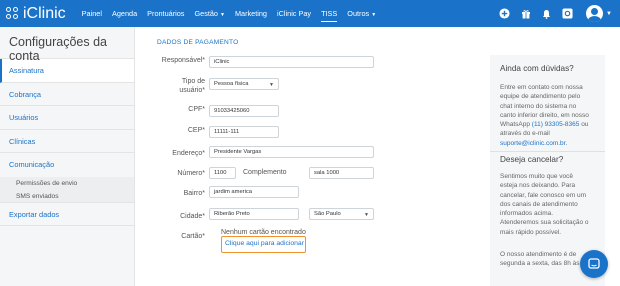 Image resolution: width=620 pixels, height=286 pixels. What do you see at coordinates (263, 232) in the screenshot?
I see `no-card-text: Nenhum cartão encontrado` at bounding box center [263, 232].